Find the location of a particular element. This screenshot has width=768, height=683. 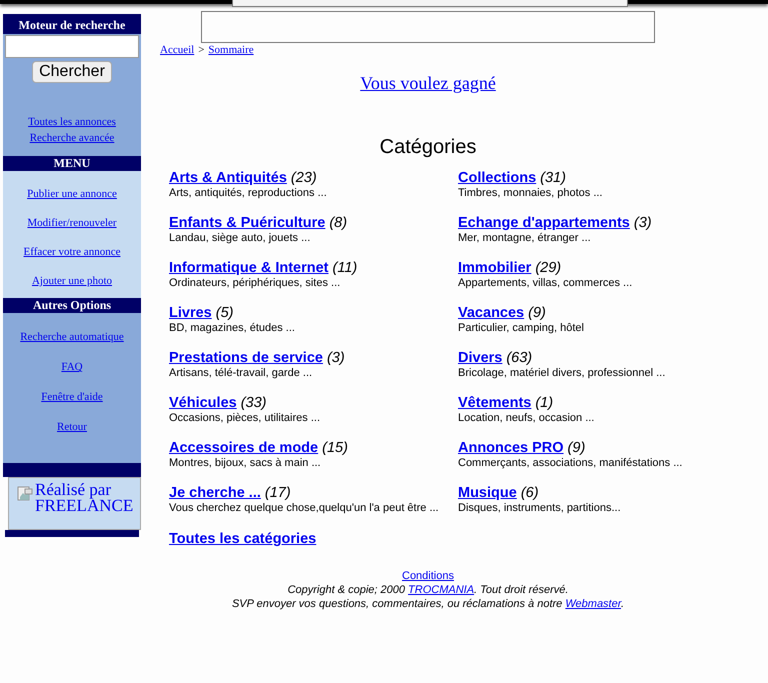

category-count: (8) is located at coordinates (338, 223).